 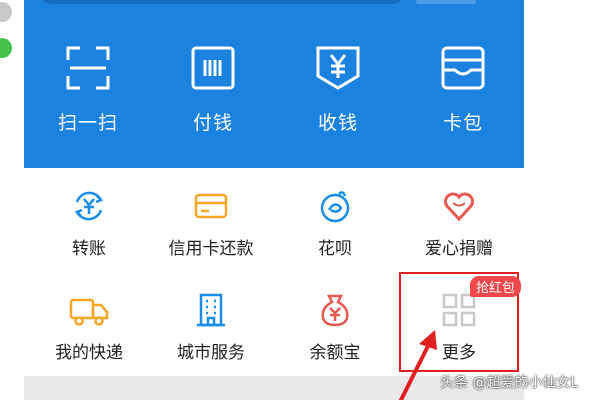 What do you see at coordinates (211, 310) in the screenshot?
I see `city-building-icon` at bounding box center [211, 310].